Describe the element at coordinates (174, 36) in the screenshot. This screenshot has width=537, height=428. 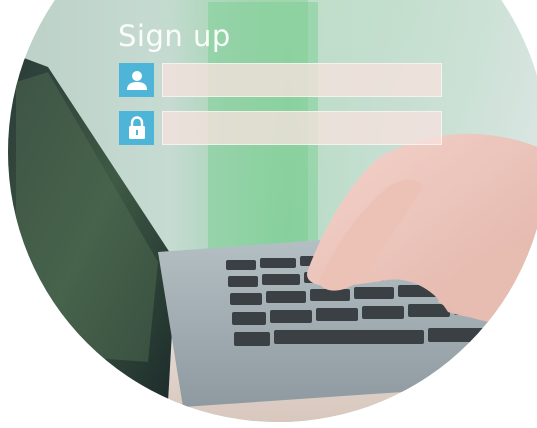
I see `page-title: Sign up` at that location.